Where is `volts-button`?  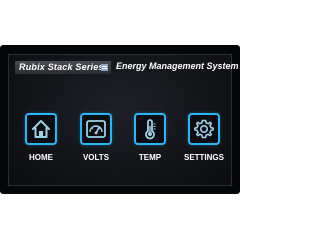 volts-button is located at coordinates (96, 129).